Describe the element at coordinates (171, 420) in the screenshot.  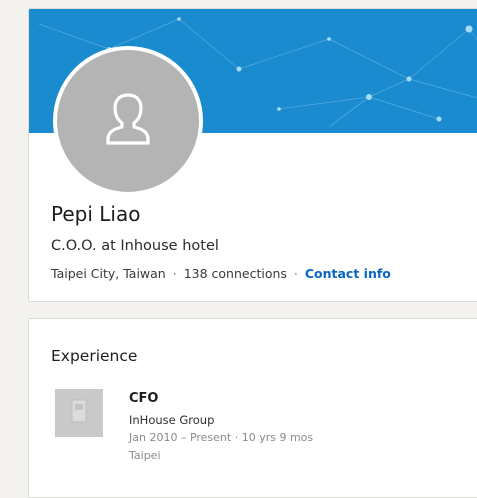
I see `experience-company: InHouse Group` at that location.